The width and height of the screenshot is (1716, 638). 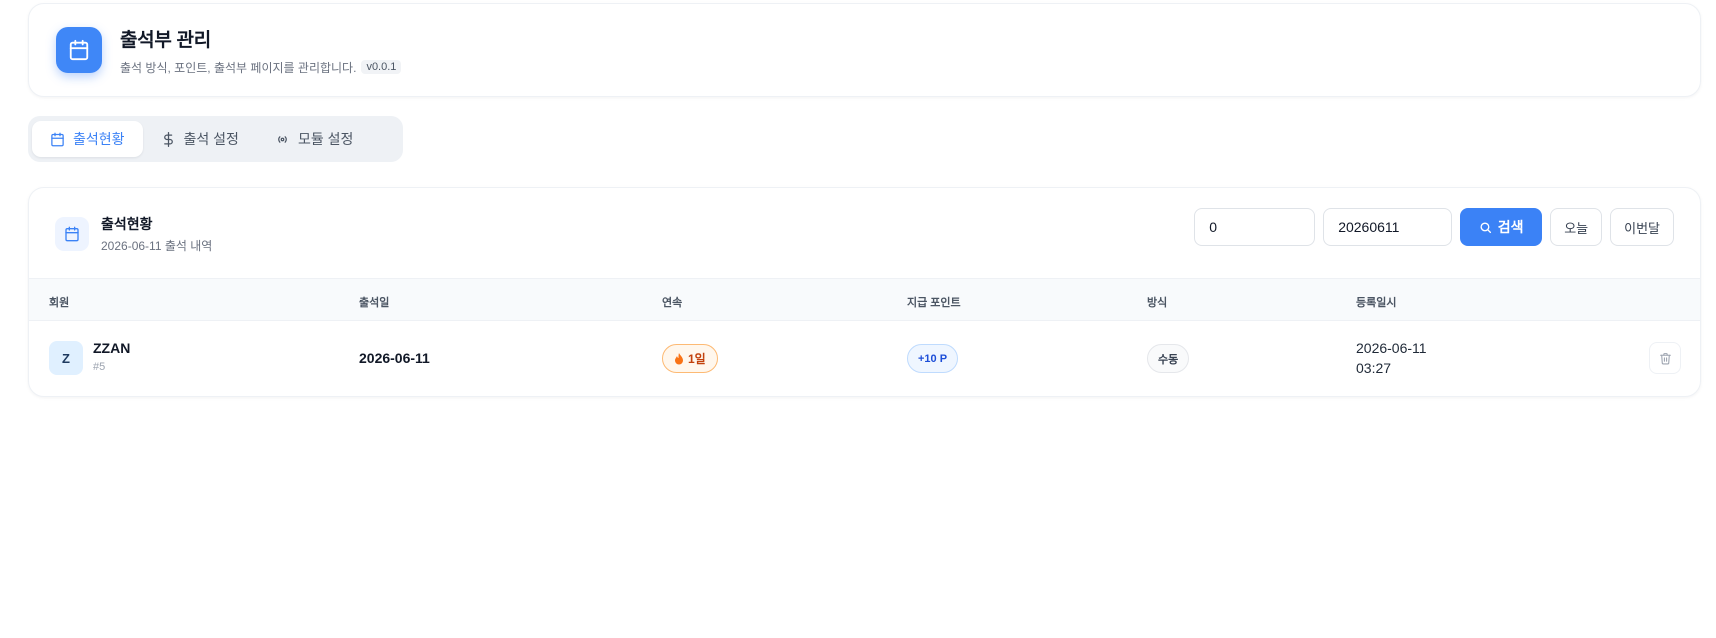 What do you see at coordinates (157, 246) in the screenshot?
I see `panel-subtitle: 2026-06-11 출석 내역` at bounding box center [157, 246].